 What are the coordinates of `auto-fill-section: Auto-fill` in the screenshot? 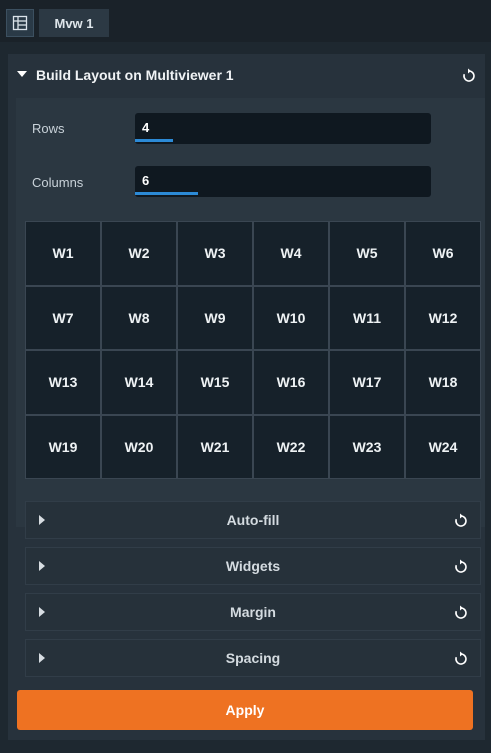 It's located at (253, 520).